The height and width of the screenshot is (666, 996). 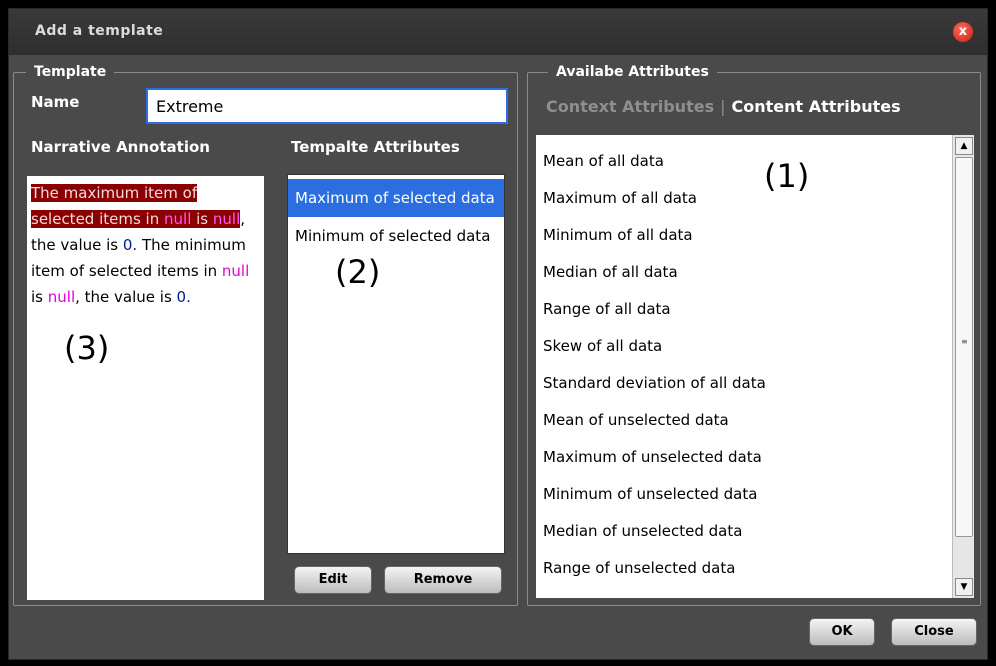 What do you see at coordinates (755, 309) in the screenshot?
I see `available-attribute-item: Range of all data` at bounding box center [755, 309].